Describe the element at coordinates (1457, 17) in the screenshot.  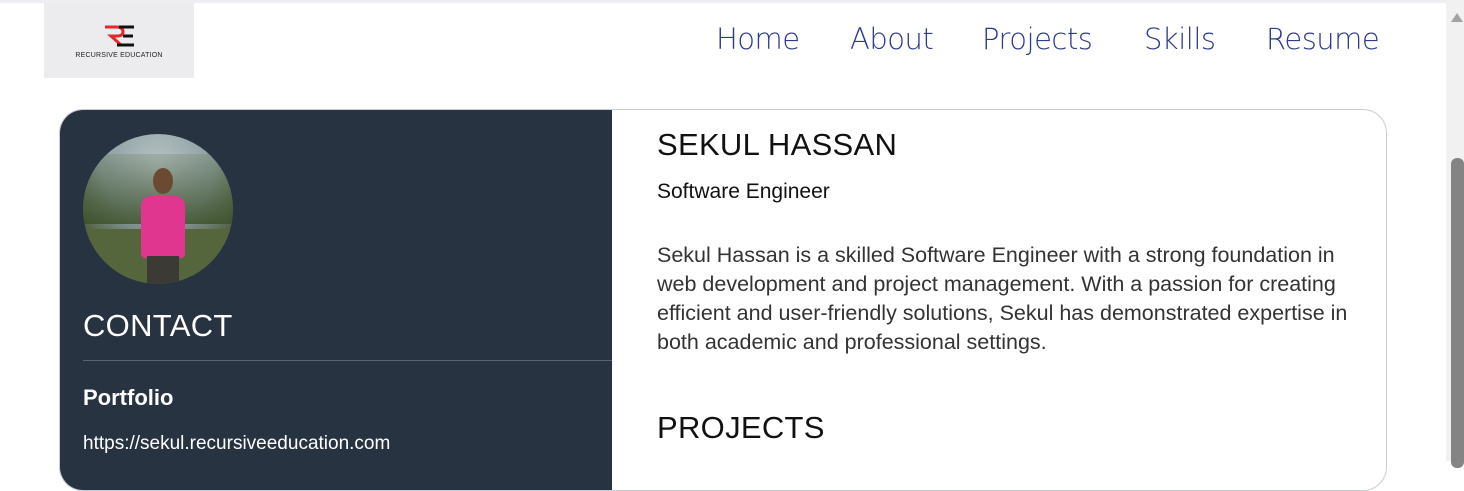
I see `scroll-up-arrow-icon` at that location.